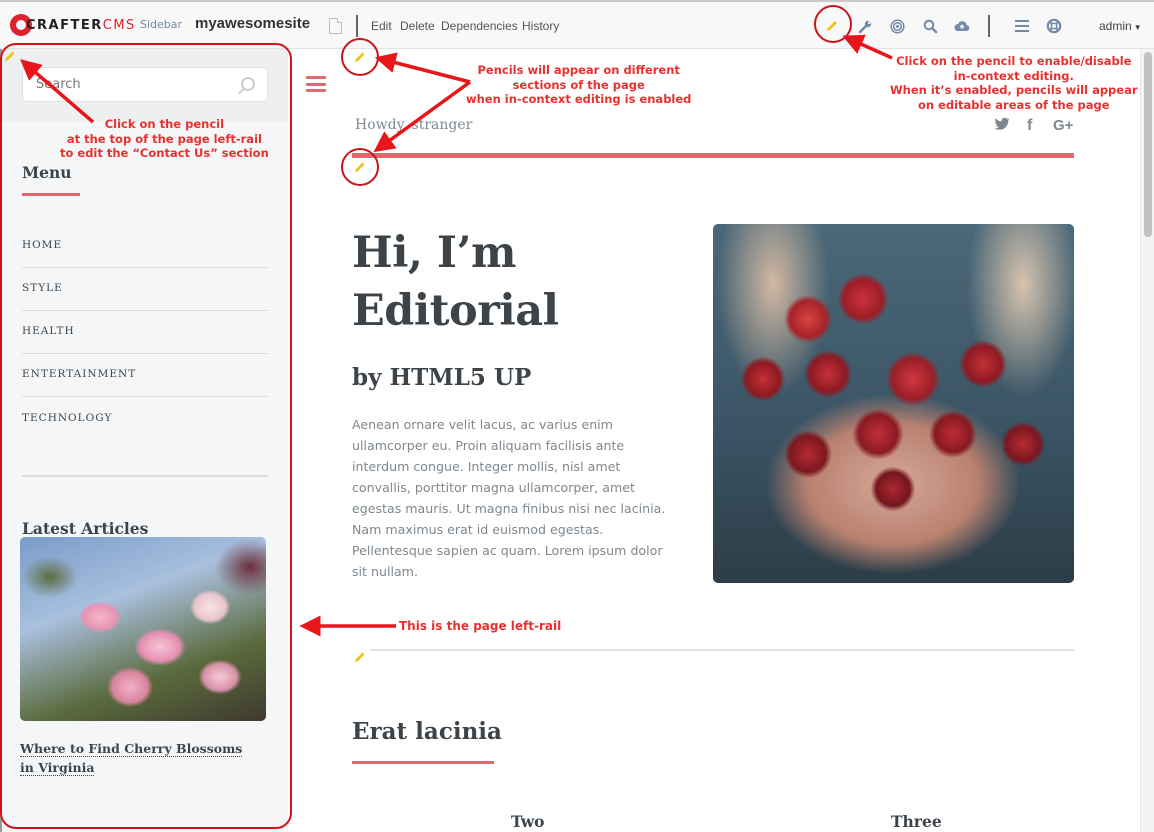  What do you see at coordinates (442, 377) in the screenshot?
I see `hero-subtitle: by HTML5 UP` at bounding box center [442, 377].